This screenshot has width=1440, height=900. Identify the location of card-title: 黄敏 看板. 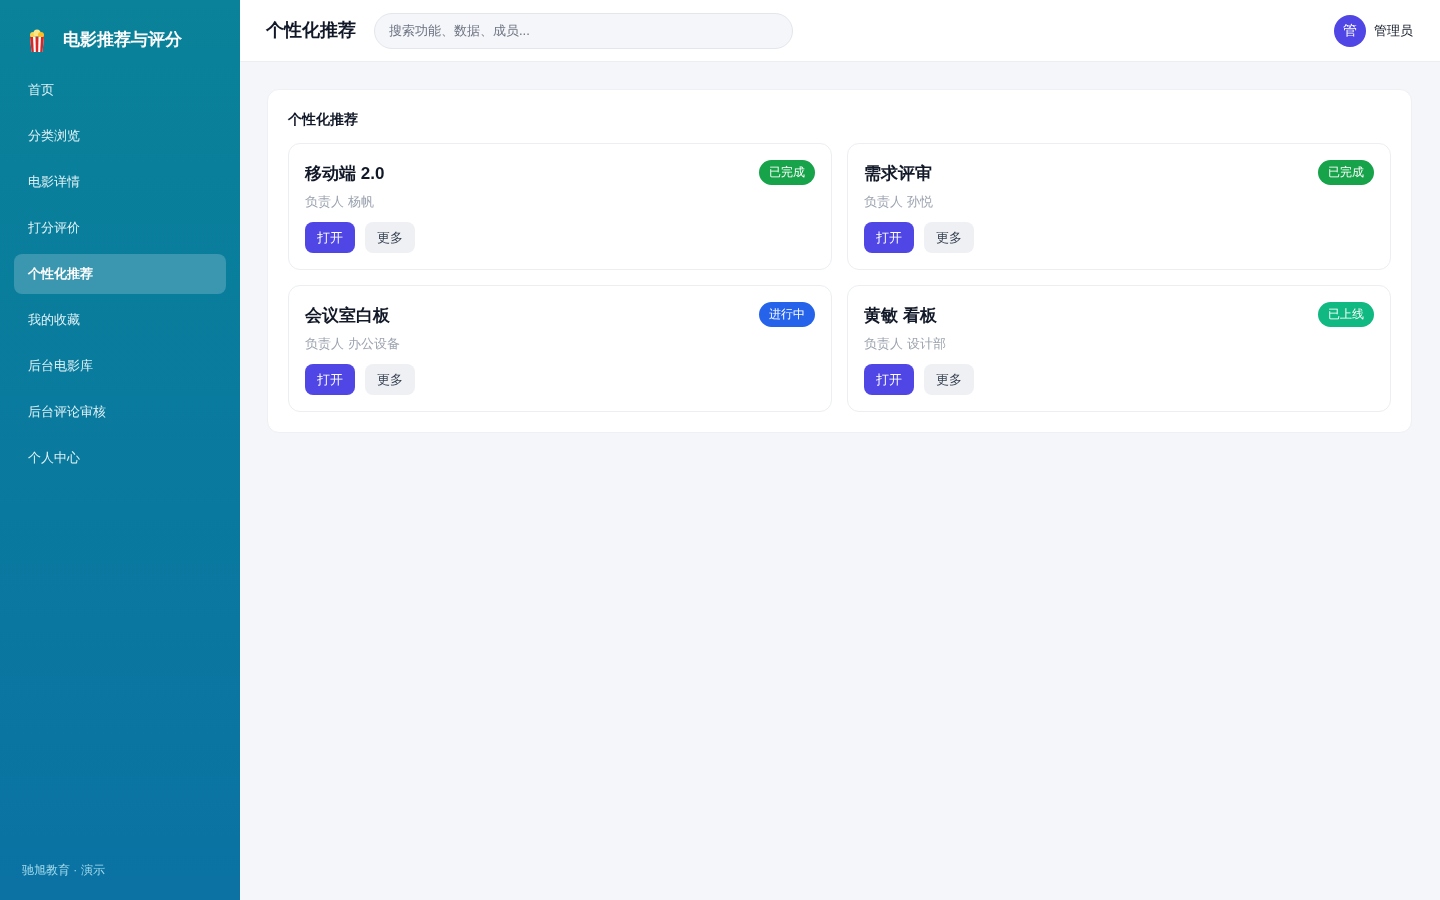
(900, 316).